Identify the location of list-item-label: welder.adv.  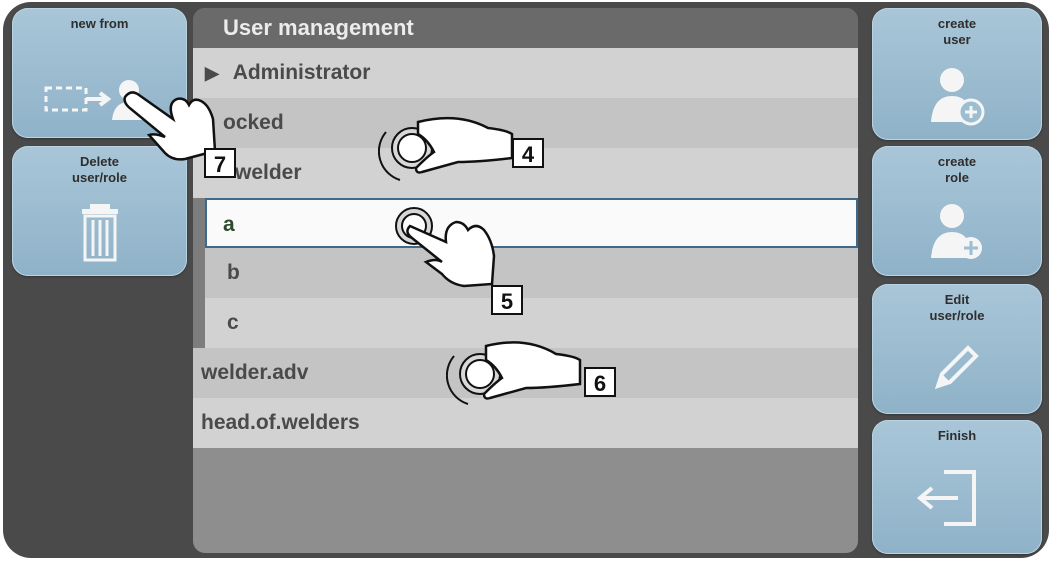
(255, 372).